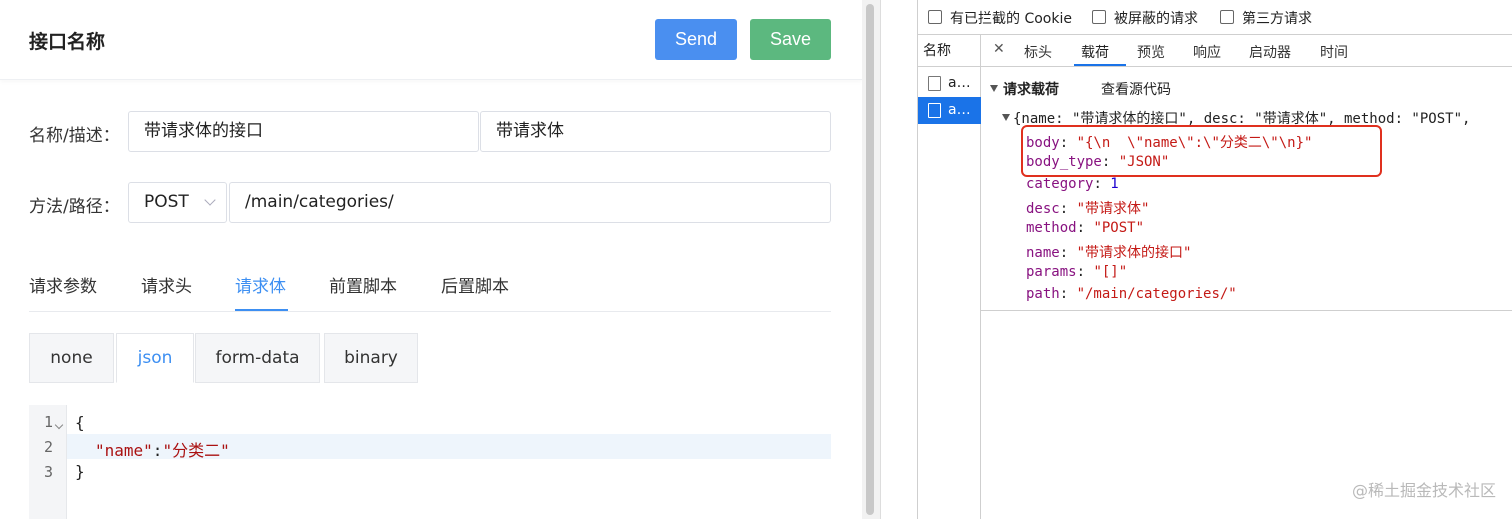 This screenshot has height=519, width=1512. I want to click on path-input: /main/categories/, so click(530, 202).